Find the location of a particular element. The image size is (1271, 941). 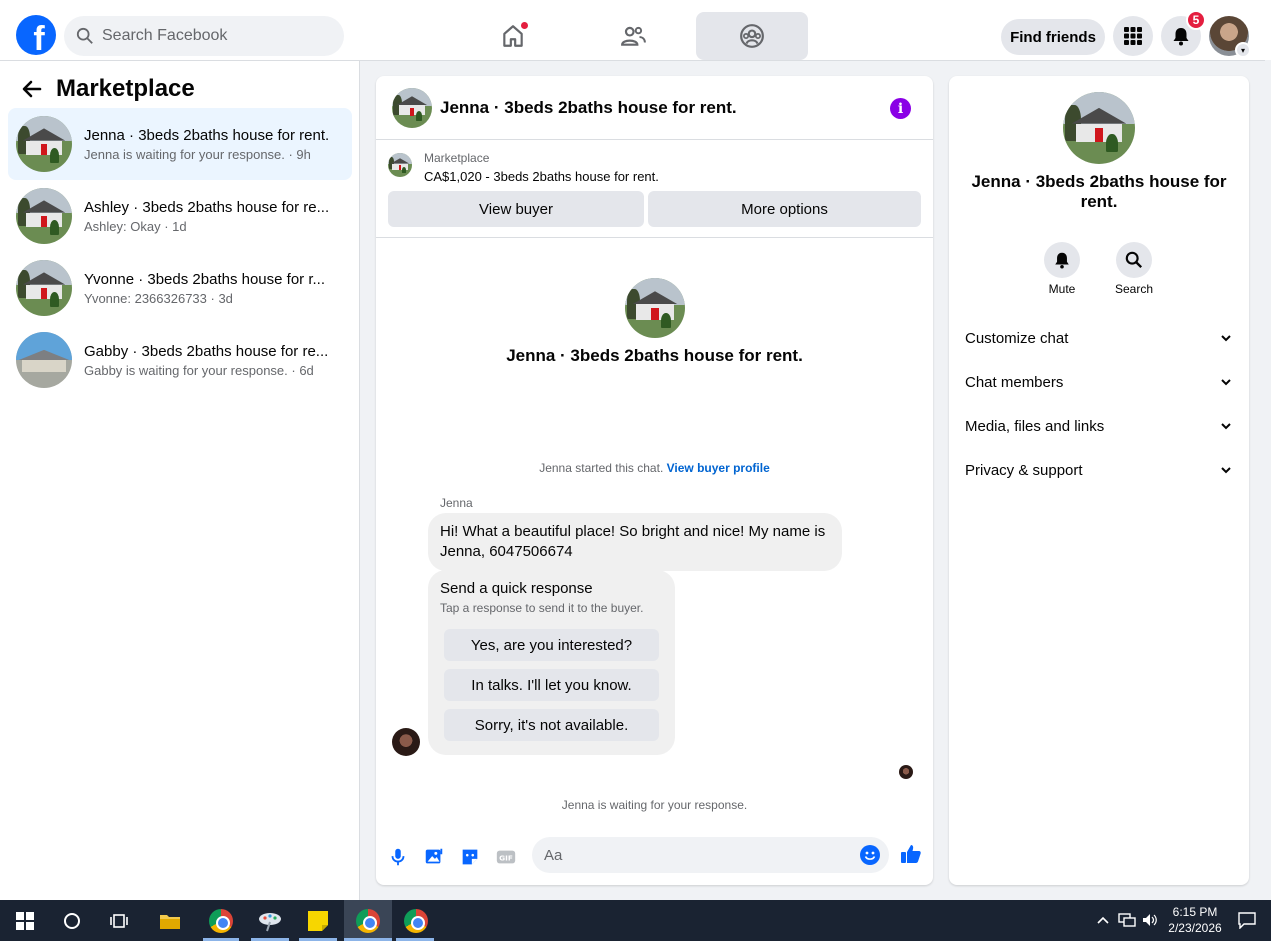

section-label: Privacy & support is located at coordinates (1024, 470).